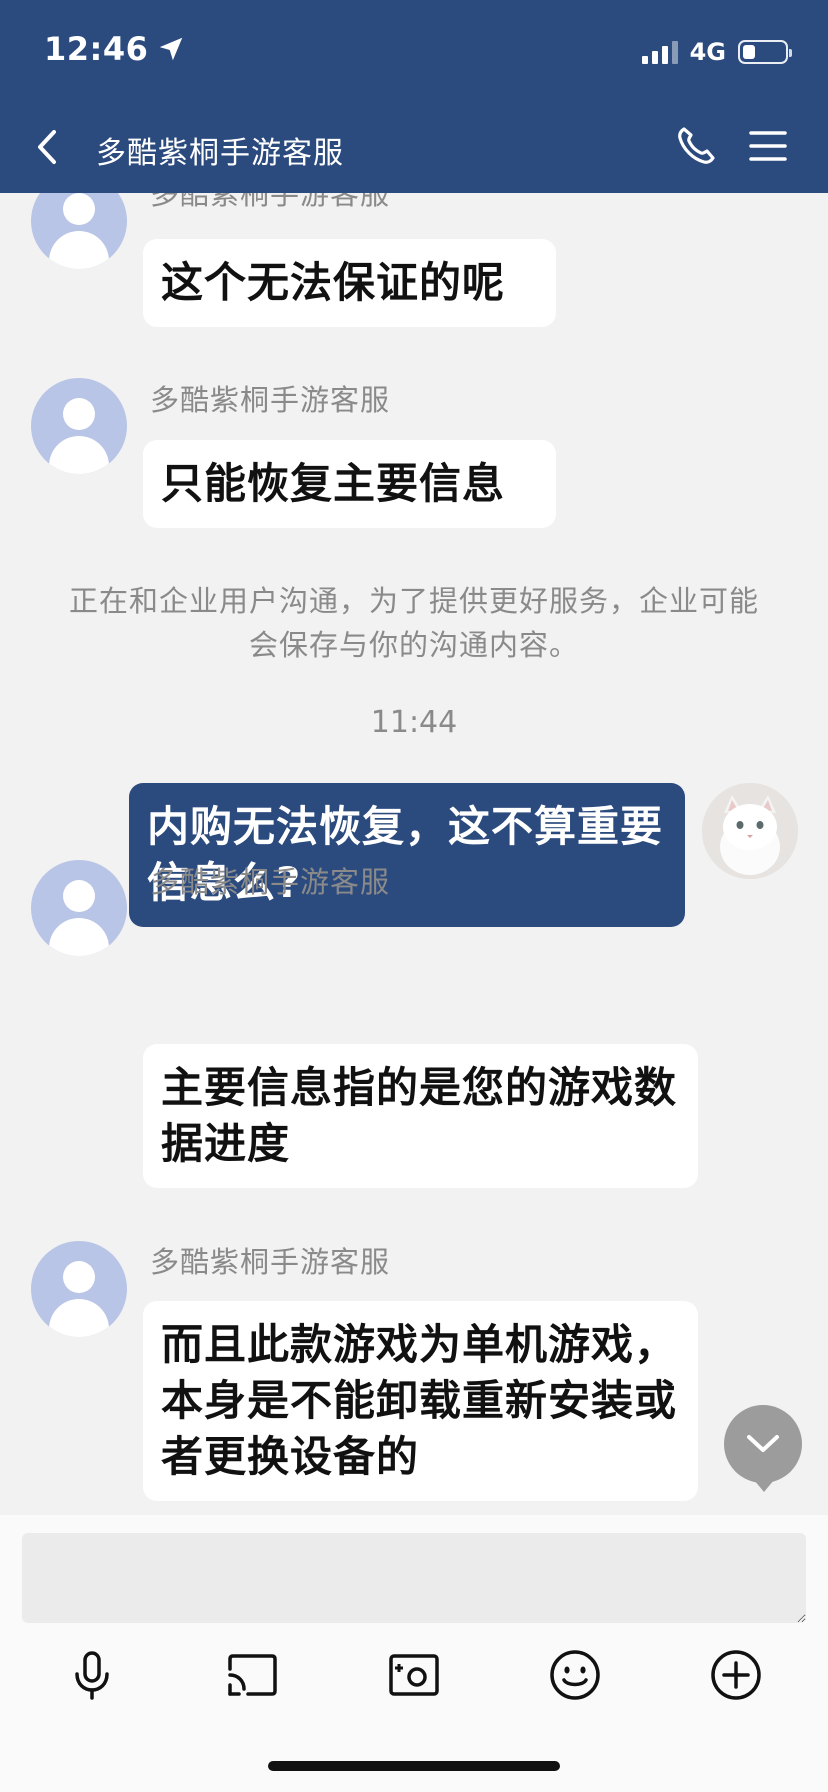 This screenshot has height=1792, width=828. Describe the element at coordinates (707, 52) in the screenshot. I see `network-label: 4G` at that location.